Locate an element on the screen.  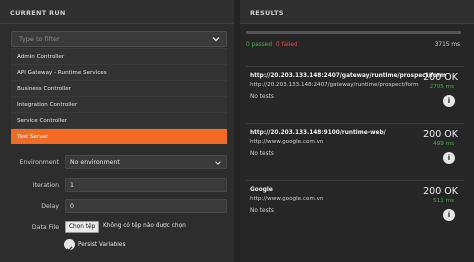
filter-placeholder: Type to filter is located at coordinates (39, 39).